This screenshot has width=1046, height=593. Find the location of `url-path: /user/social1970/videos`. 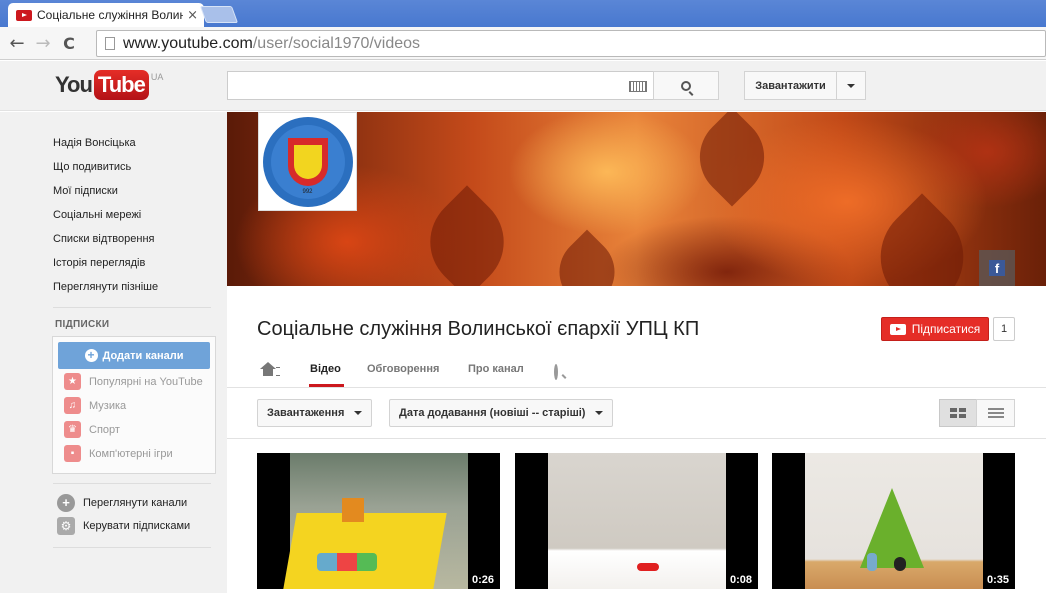

url-path: /user/social1970/videos is located at coordinates (336, 43).